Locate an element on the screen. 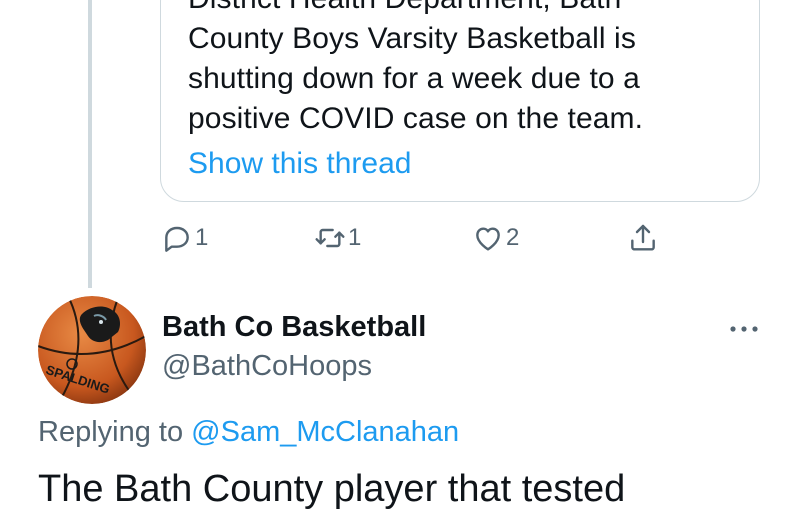  basketball-avatar-image: SPALDING is located at coordinates (92, 350).